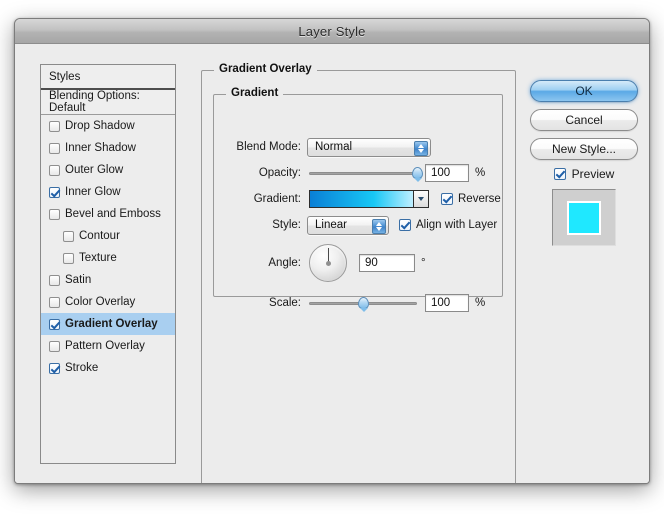  I want to click on blend-mode-label: Blend Mode:, so click(268, 147).